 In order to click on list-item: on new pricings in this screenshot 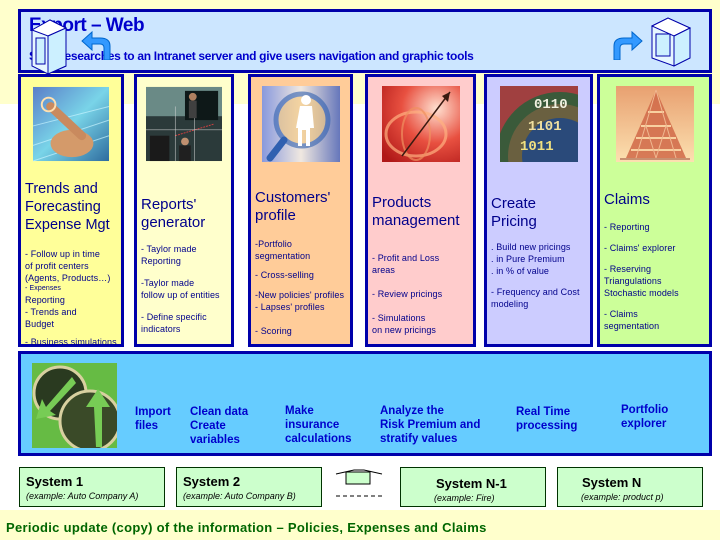, I will do `click(404, 330)`.